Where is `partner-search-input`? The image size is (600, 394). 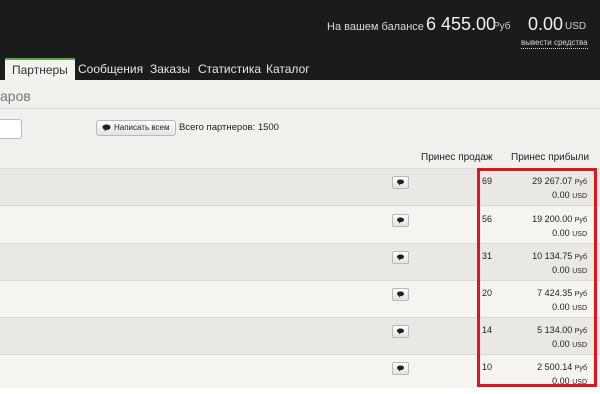 partner-search-input is located at coordinates (11, 129).